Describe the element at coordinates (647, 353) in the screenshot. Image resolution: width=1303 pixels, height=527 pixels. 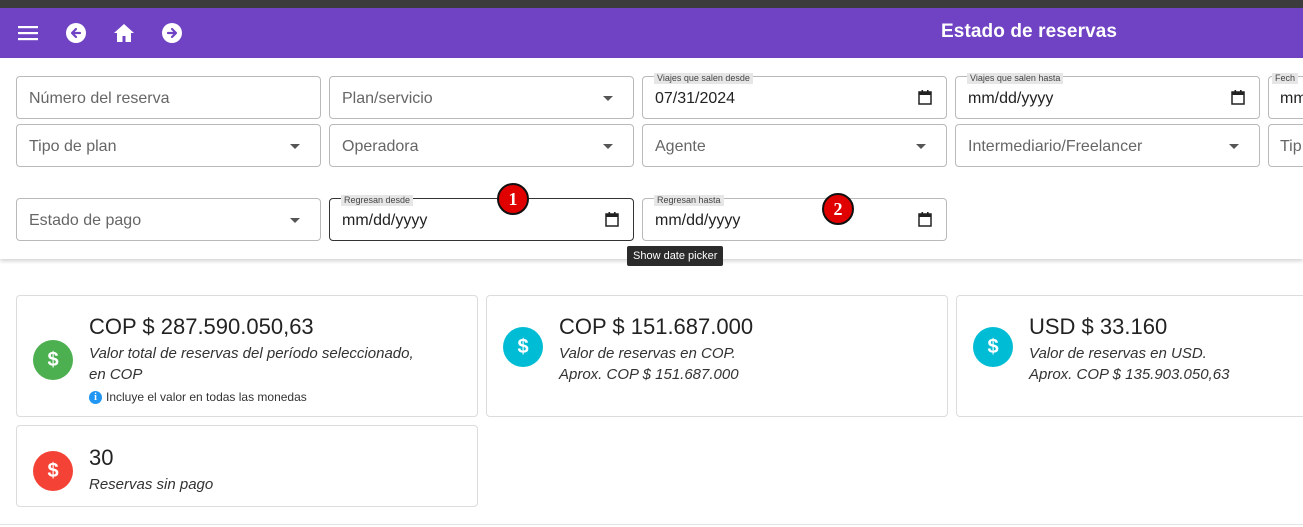
I see `cop-desc-line1: Valor de reservas en COP.` at that location.